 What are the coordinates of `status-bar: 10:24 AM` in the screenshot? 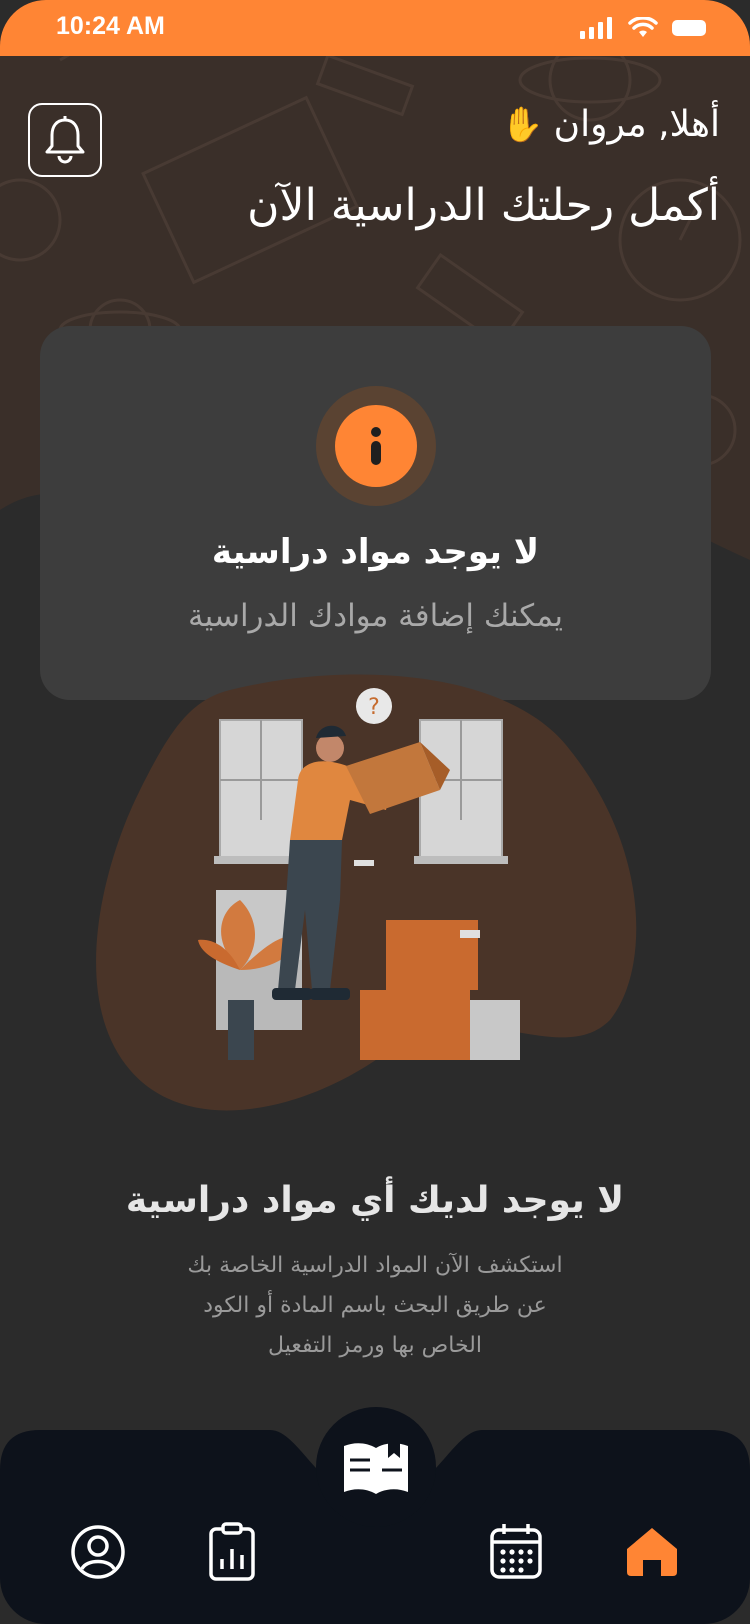 It's located at (375, 28).